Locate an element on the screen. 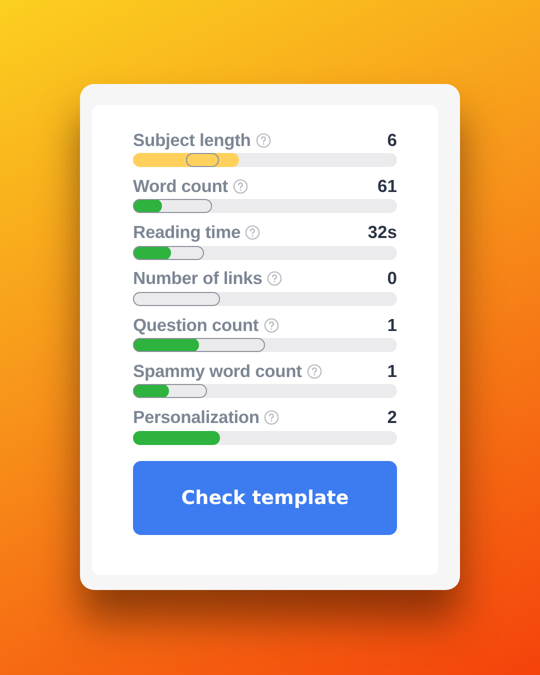 The height and width of the screenshot is (675, 540). metric-label: Question count is located at coordinates (196, 325).